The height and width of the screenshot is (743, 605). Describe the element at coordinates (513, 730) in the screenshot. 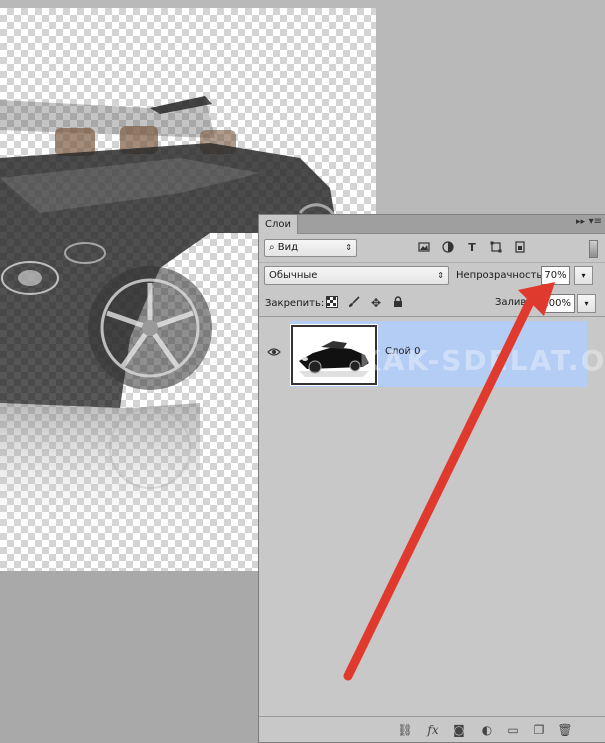

I see `new-group-icon: ▭` at that location.